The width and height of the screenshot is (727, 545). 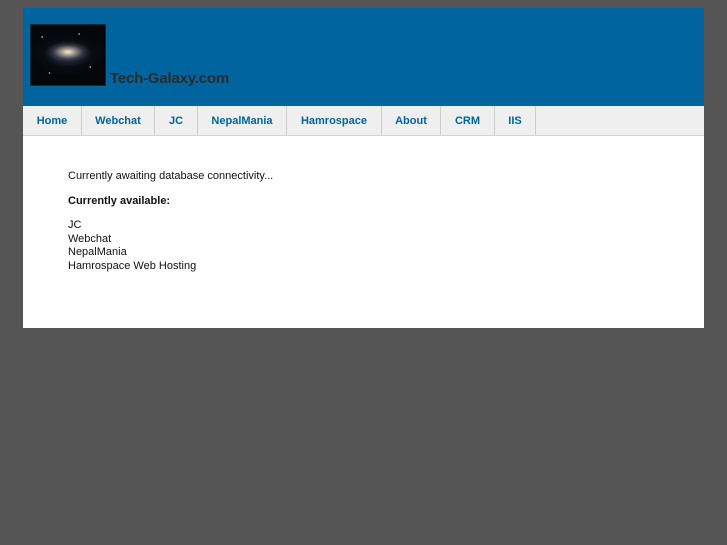 What do you see at coordinates (176, 120) in the screenshot?
I see `nav-item-jc: JC` at bounding box center [176, 120].